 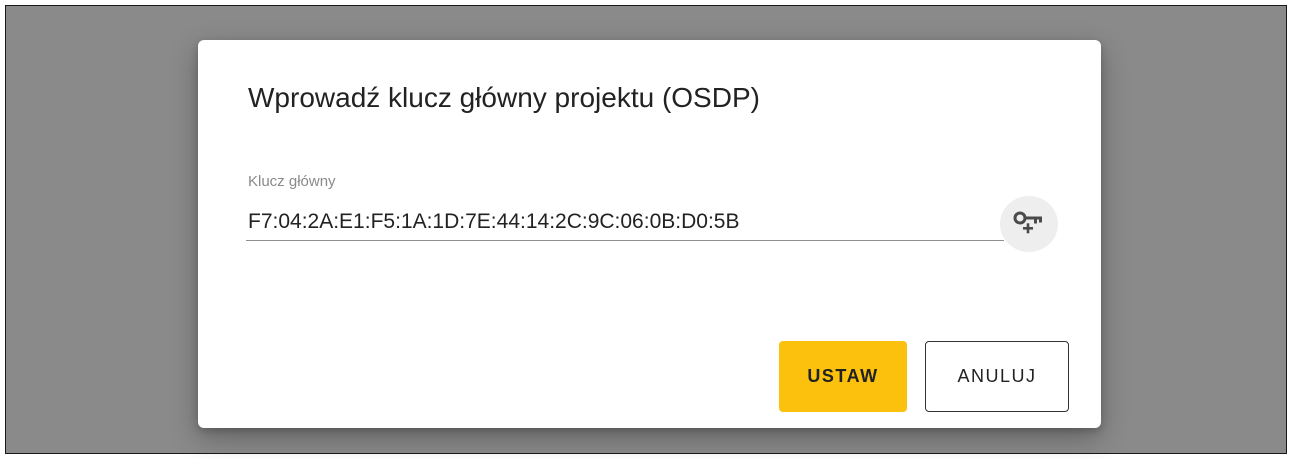 What do you see at coordinates (997, 376) in the screenshot?
I see `cancel-button: ANULUJ` at bounding box center [997, 376].